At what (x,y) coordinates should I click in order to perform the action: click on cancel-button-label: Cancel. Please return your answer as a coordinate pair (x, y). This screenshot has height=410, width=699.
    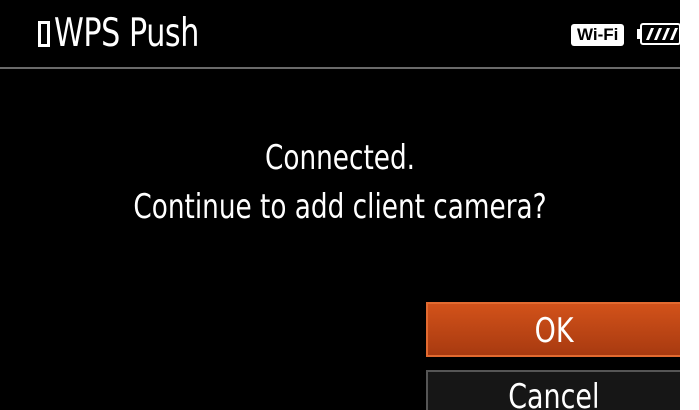
    Looking at the image, I should click on (554, 393).